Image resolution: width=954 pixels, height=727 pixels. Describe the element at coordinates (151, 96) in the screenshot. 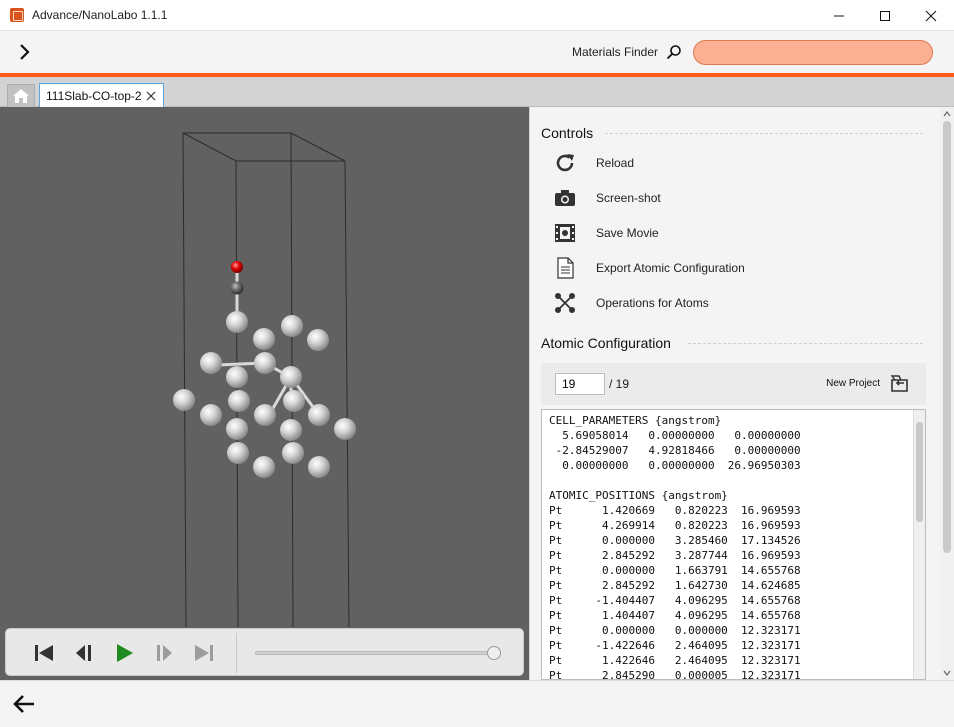

I see `close-tab-icon` at that location.